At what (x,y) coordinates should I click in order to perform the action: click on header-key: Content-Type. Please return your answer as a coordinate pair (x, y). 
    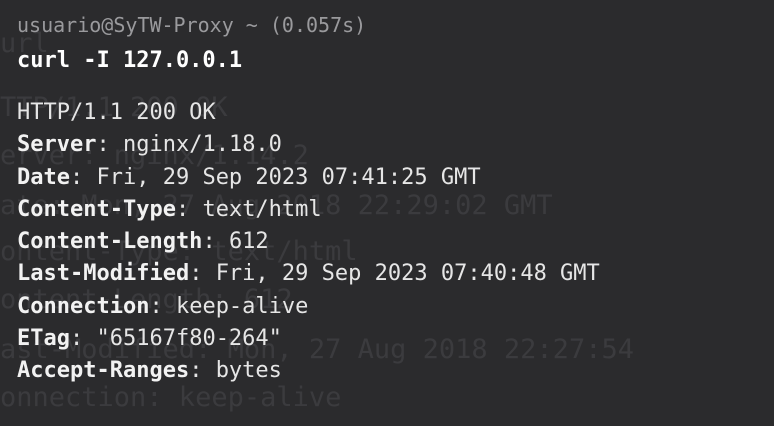
    Looking at the image, I should click on (96, 209).